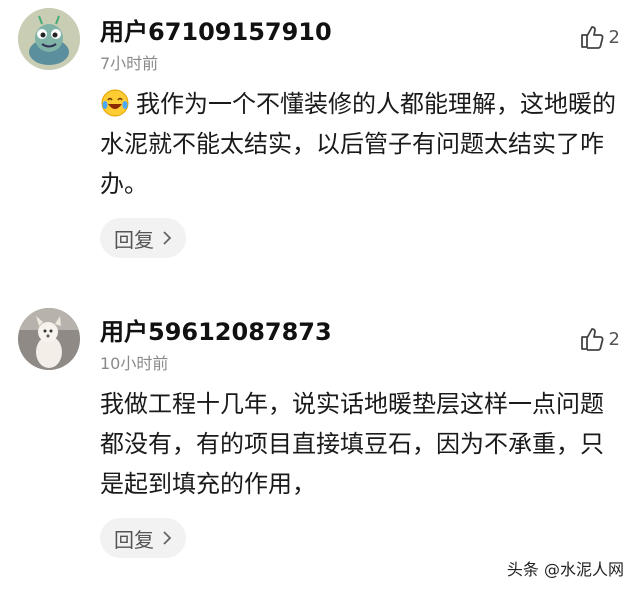 This screenshot has width=640, height=594. Describe the element at coordinates (115, 103) in the screenshot. I see `laughing-tears-emoji-icon` at that location.